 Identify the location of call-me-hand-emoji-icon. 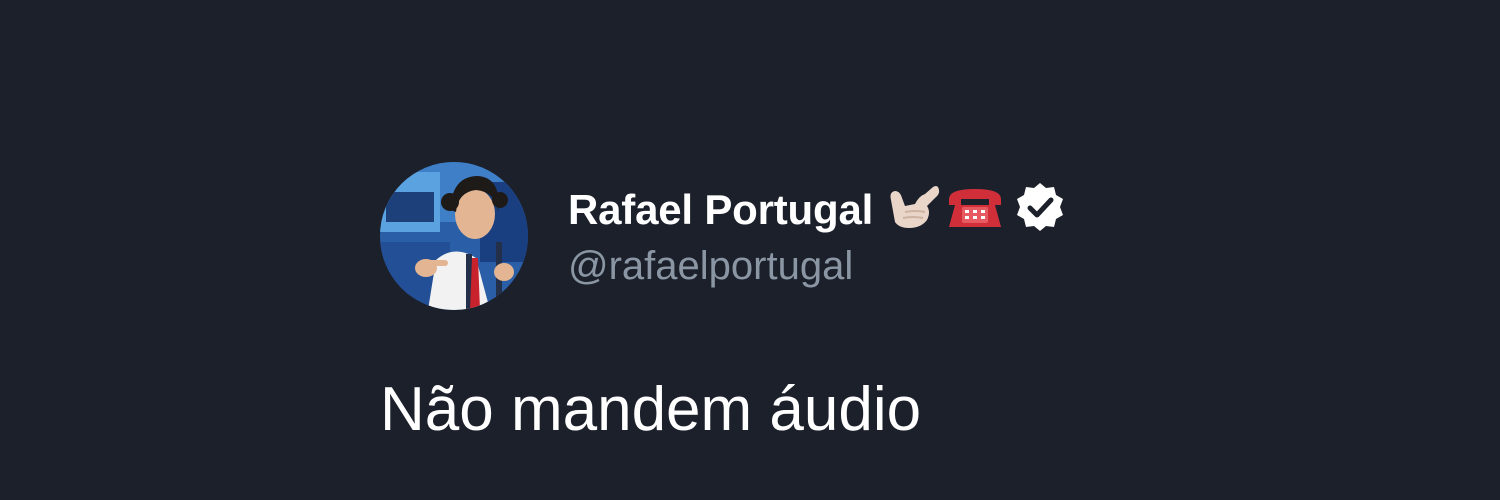
(913, 209).